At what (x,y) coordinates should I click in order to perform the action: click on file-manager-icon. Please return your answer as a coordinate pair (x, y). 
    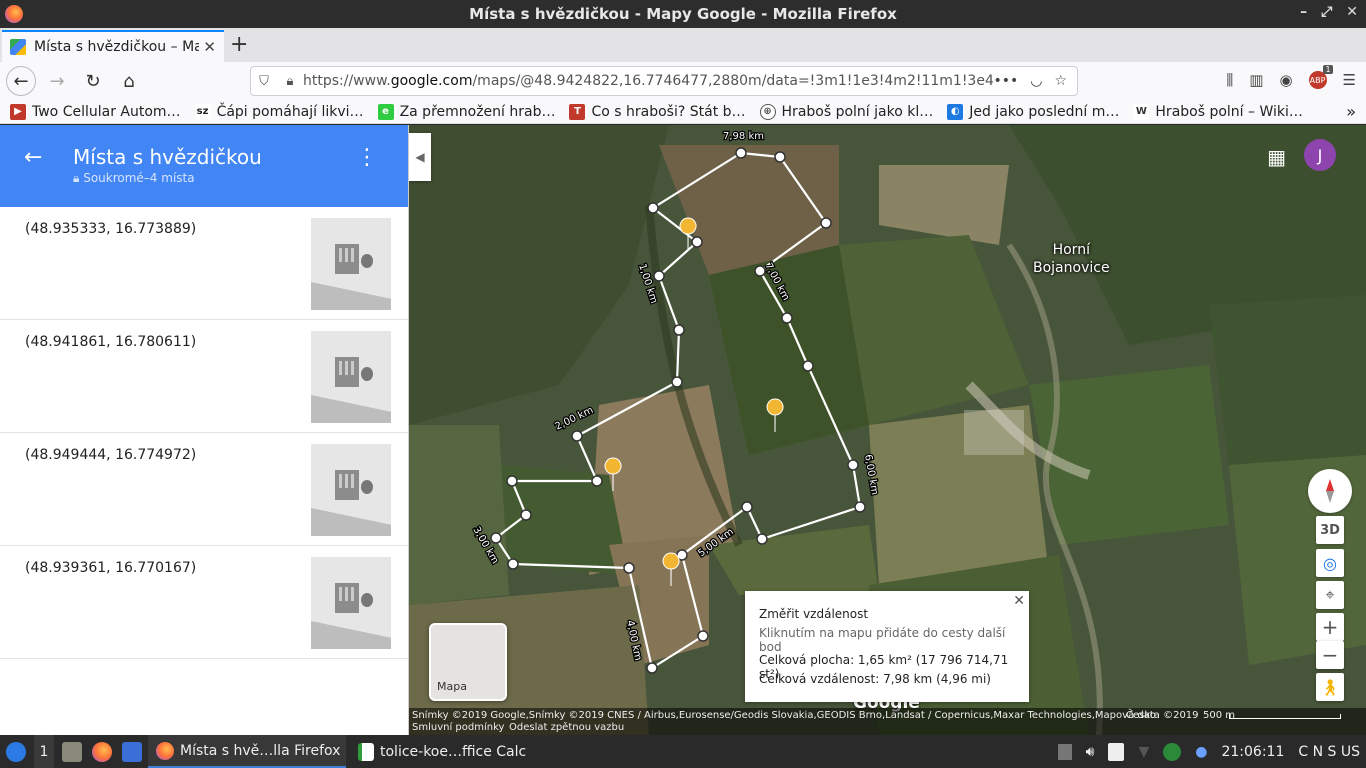
    Looking at the image, I should click on (72, 751).